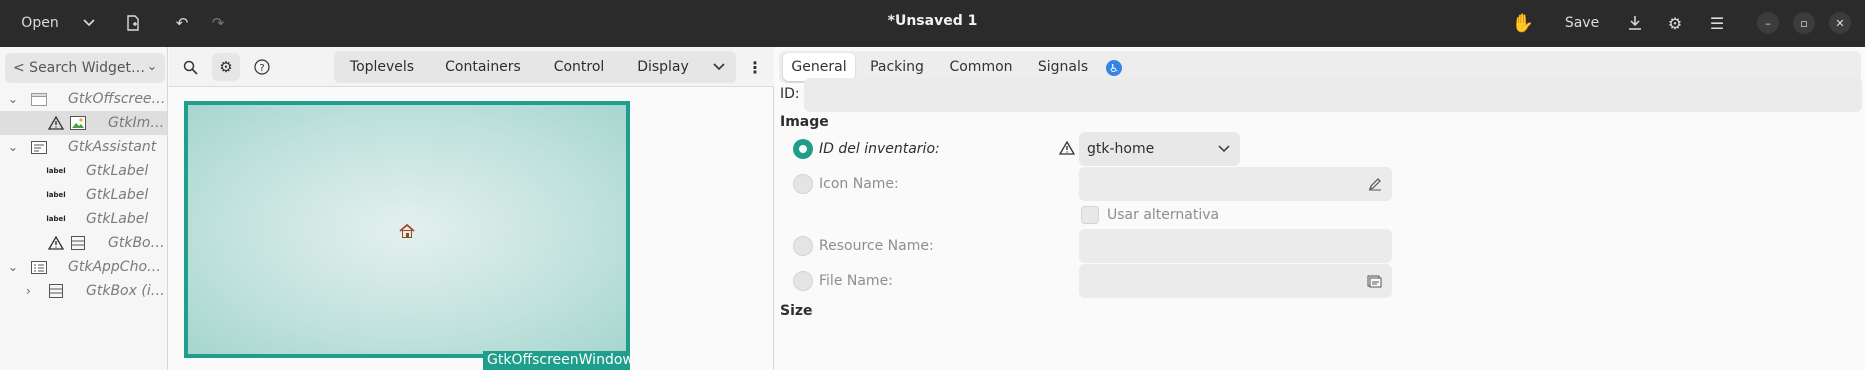 This screenshot has height=370, width=1865. I want to click on kebab-icon: ⋮, so click(755, 67).